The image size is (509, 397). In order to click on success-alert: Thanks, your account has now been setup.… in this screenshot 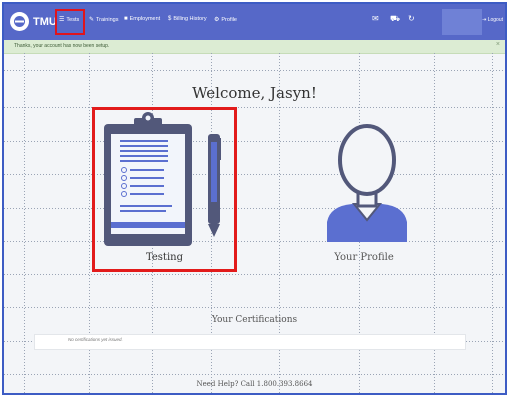, I will do `click(254, 47)`.